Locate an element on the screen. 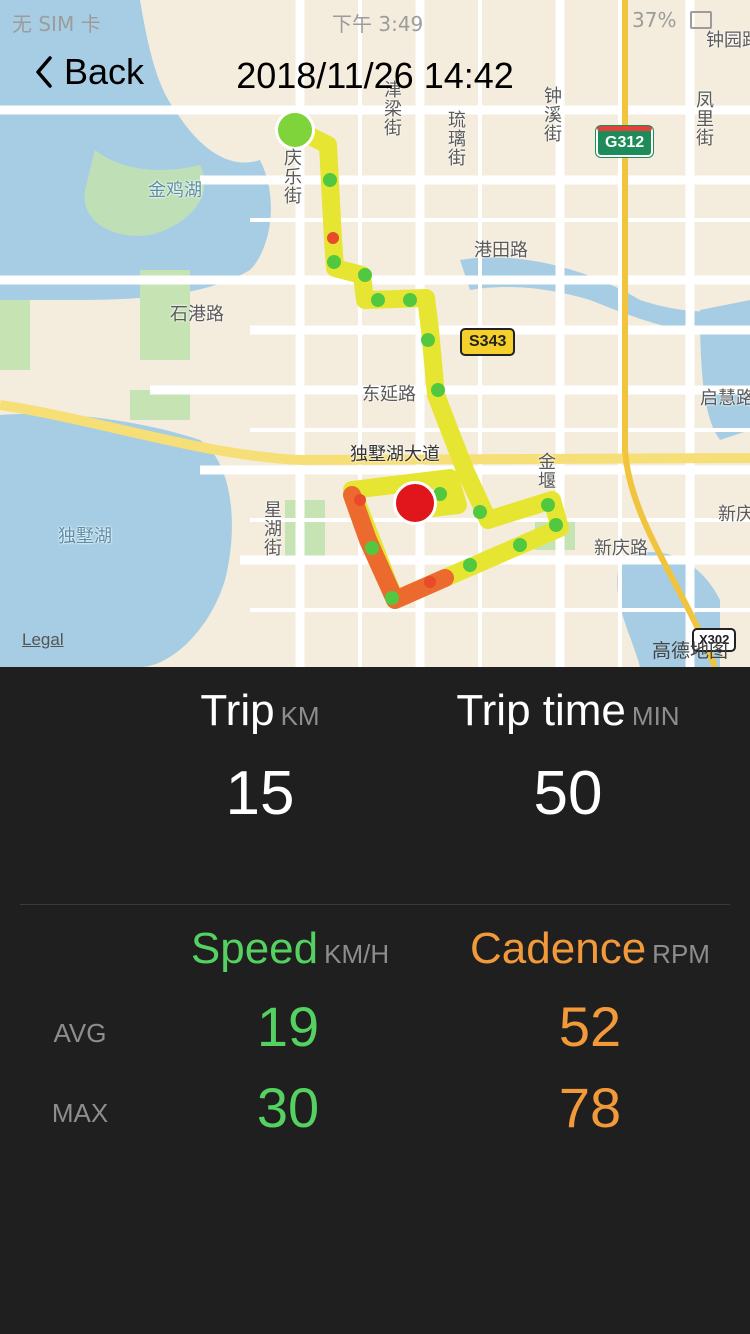 This screenshot has width=750, height=1334. status-battery: 37% is located at coordinates (654, 20).